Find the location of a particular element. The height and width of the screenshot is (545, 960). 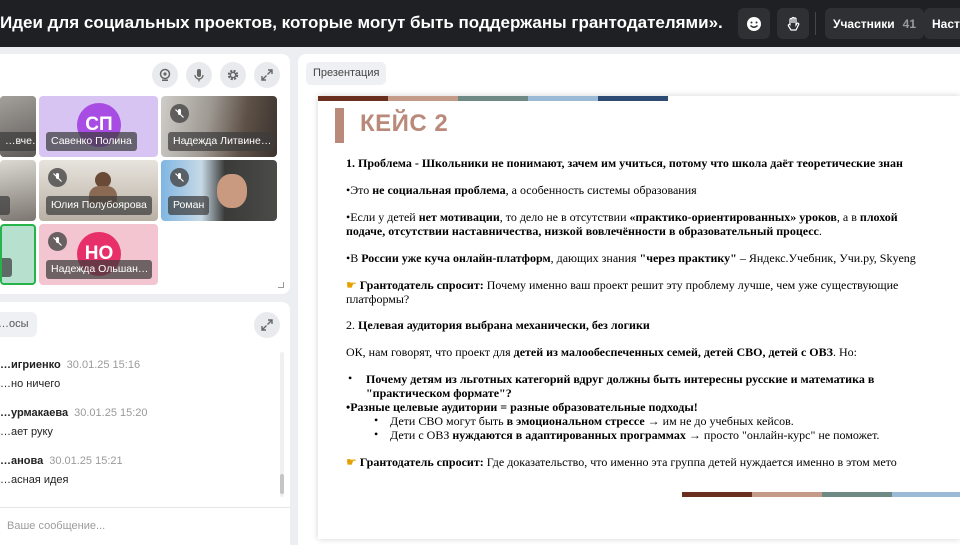

microphone-toggle-button is located at coordinates (199, 75).